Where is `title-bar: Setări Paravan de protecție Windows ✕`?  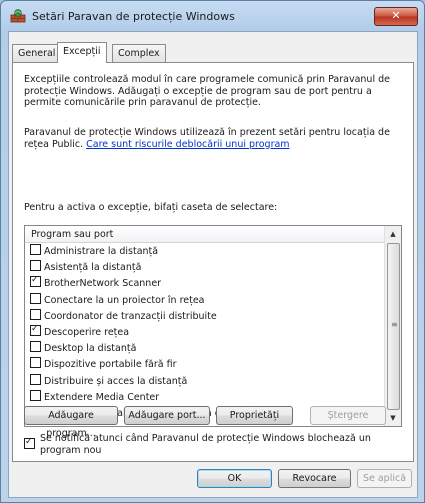
title-bar: Setări Paravan de protecție Windows ✕ is located at coordinates (212, 16).